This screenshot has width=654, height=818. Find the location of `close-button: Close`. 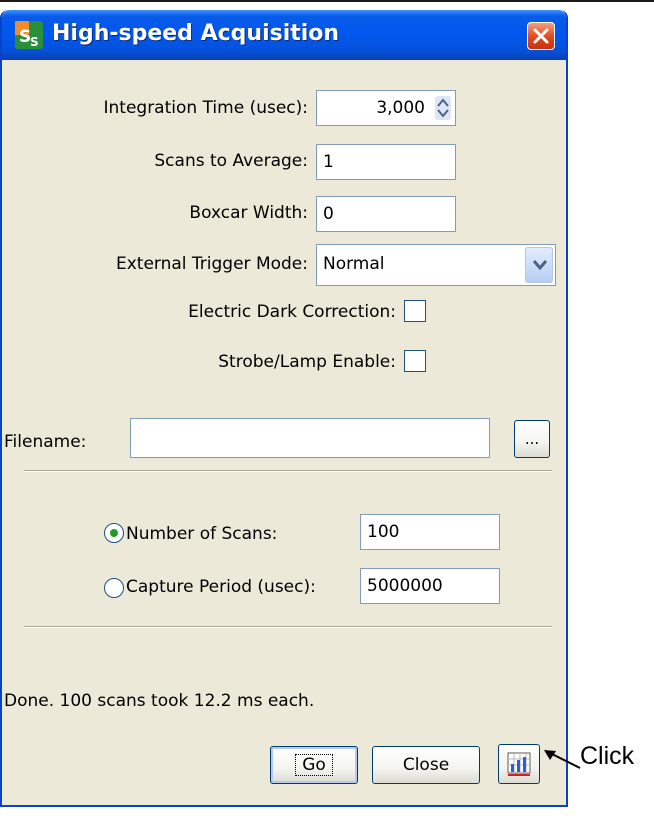

close-button: Close is located at coordinates (426, 765).